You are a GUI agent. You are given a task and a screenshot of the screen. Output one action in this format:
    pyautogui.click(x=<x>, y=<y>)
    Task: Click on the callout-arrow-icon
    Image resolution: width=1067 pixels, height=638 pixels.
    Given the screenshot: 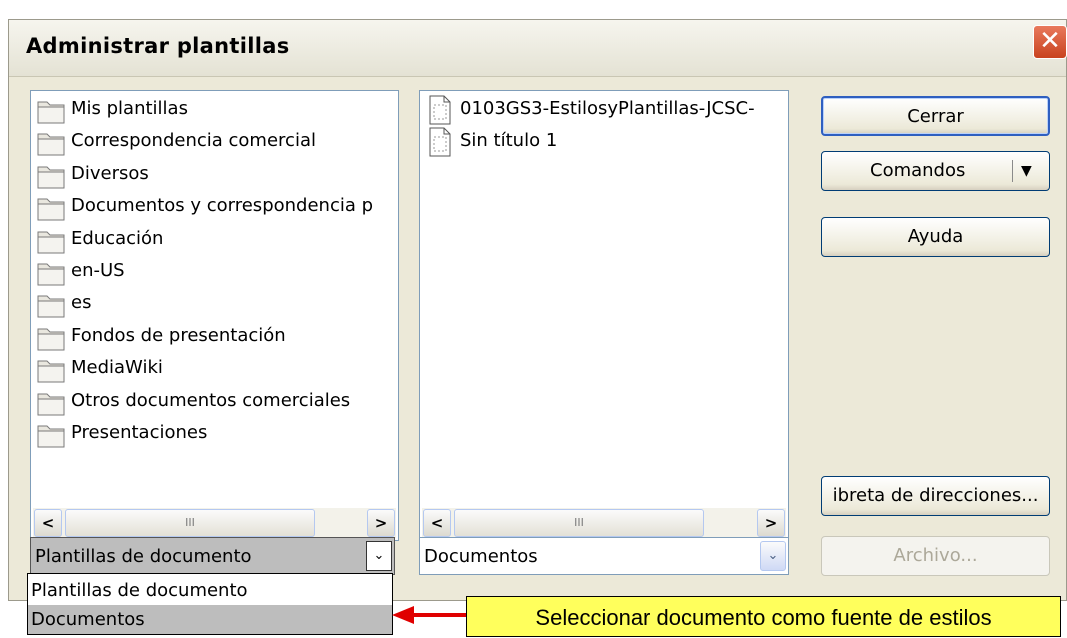 What is the action you would take?
    pyautogui.click(x=430, y=615)
    